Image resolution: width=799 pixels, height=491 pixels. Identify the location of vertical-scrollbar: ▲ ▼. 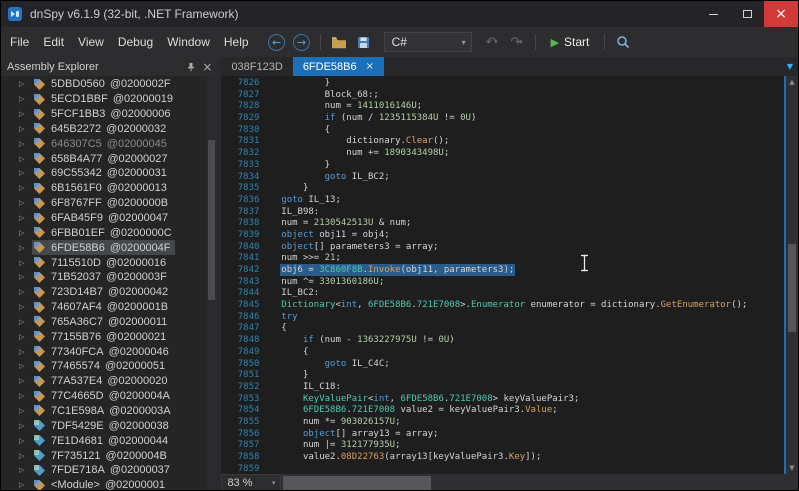
(790, 275).